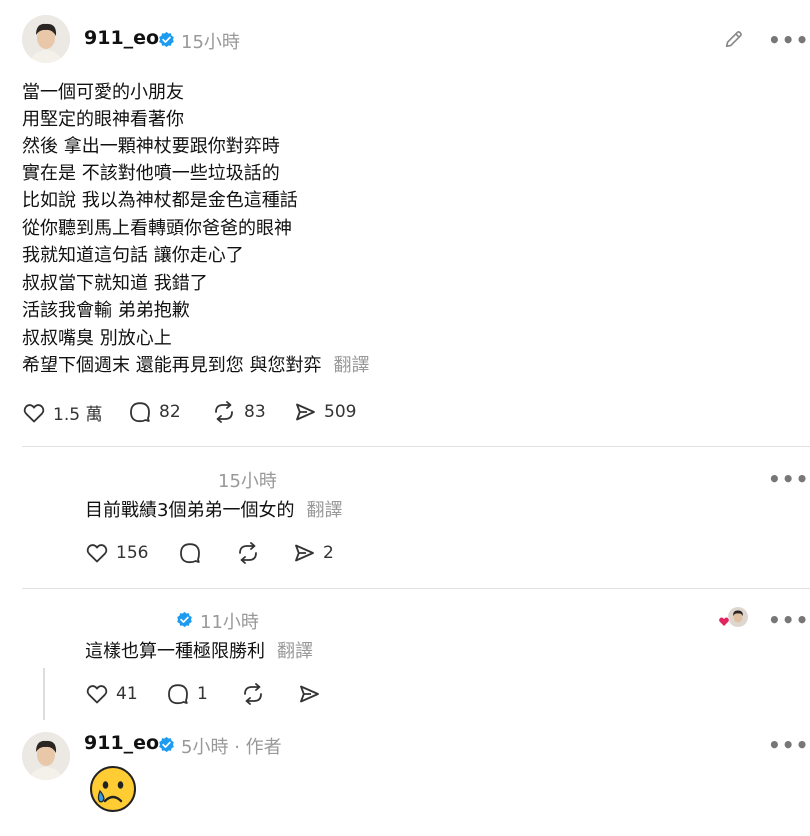 The height and width of the screenshot is (836, 810). Describe the element at coordinates (170, 412) in the screenshot. I see `comment-count: 82` at that location.